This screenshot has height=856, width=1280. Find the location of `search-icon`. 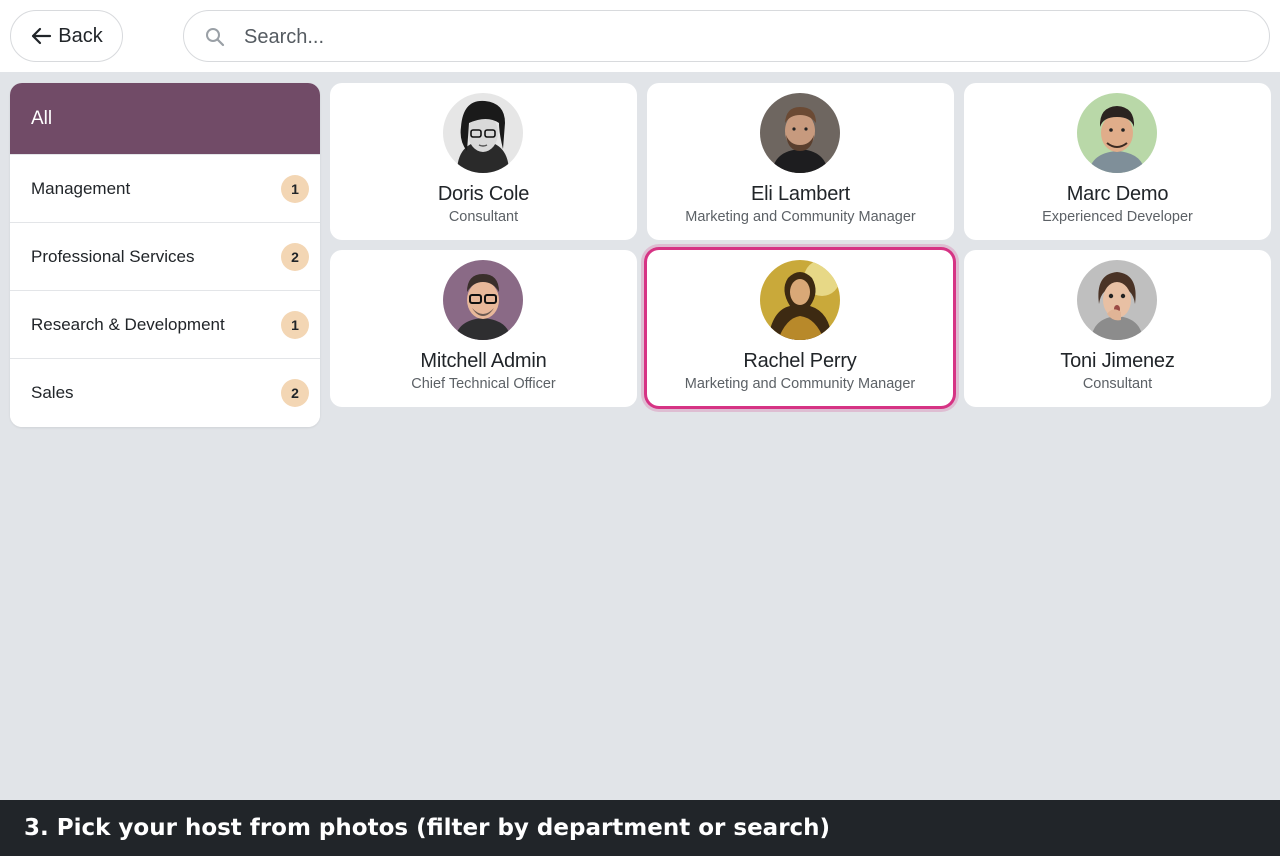

search-icon is located at coordinates (215, 37).